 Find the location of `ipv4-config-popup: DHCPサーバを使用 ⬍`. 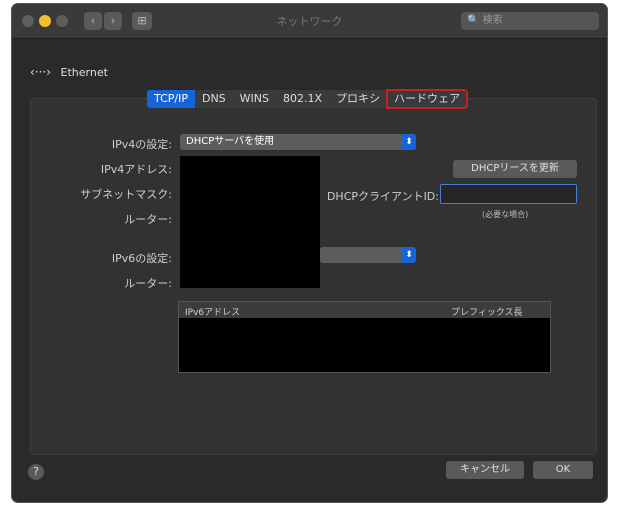

ipv4-config-popup: DHCPサーバを使用 ⬍ is located at coordinates (298, 142).